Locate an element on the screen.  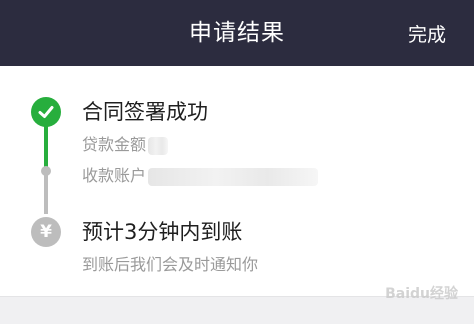
yuan-icon: ¥ is located at coordinates (46, 232).